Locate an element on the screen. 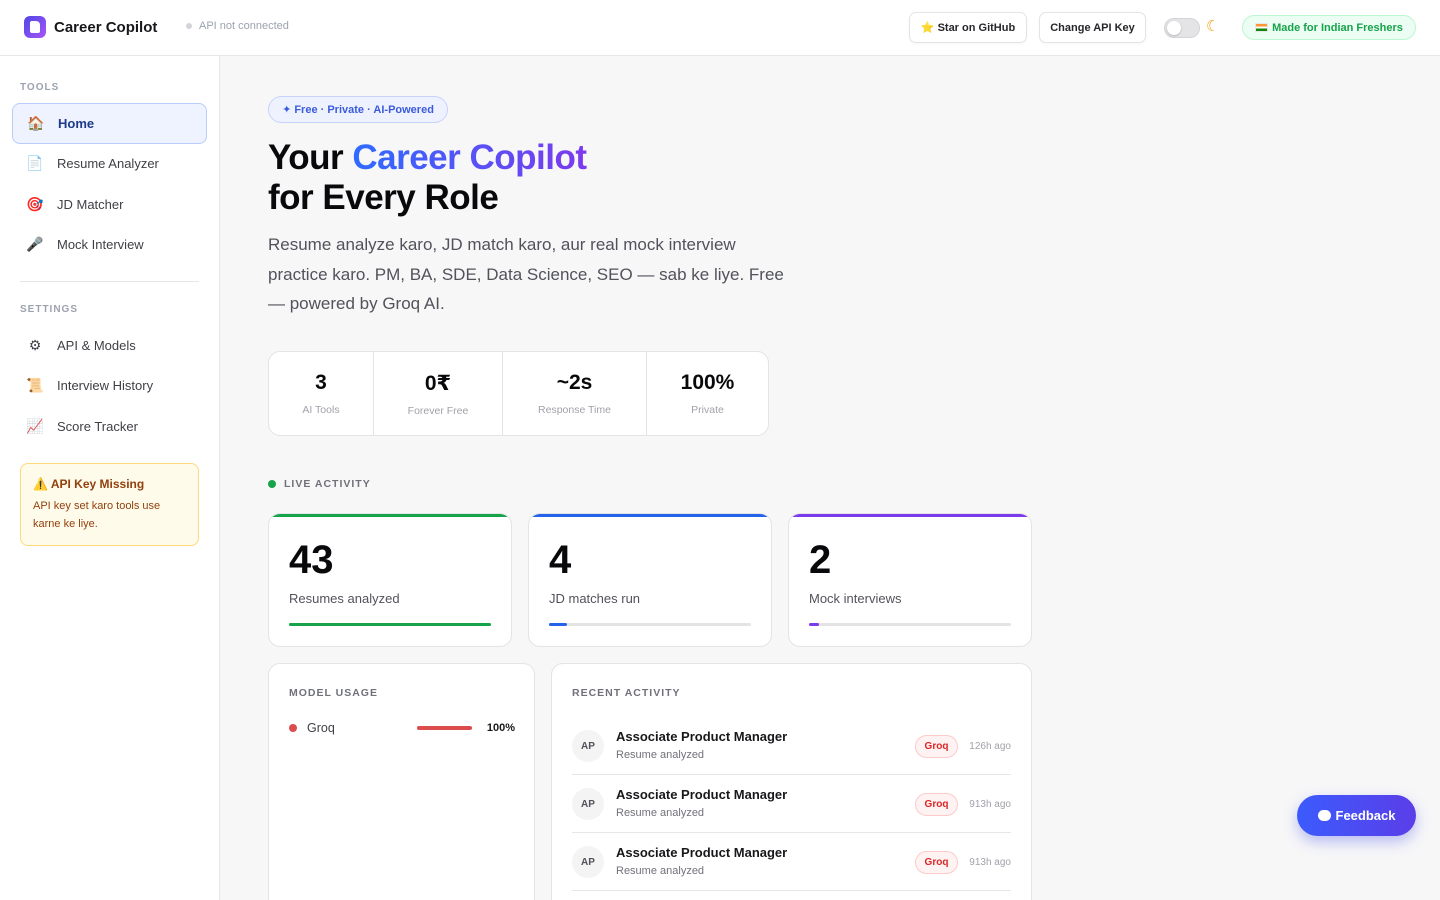 This screenshot has height=900, width=1440. activity-card-mock-interviews: 2 Mock interviews is located at coordinates (910, 580).